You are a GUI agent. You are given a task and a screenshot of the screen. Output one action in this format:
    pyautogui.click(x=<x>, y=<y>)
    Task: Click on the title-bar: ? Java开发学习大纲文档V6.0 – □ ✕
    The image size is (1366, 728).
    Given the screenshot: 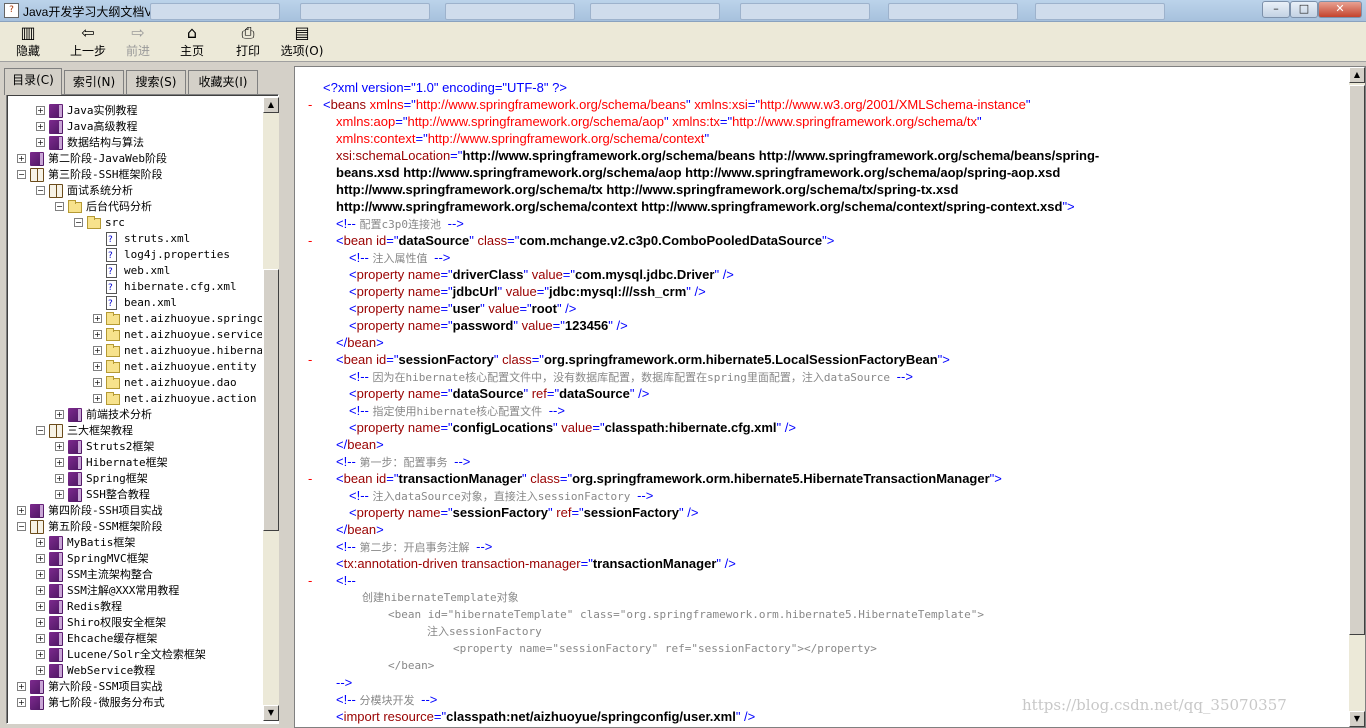 What is the action you would take?
    pyautogui.click(x=683, y=11)
    